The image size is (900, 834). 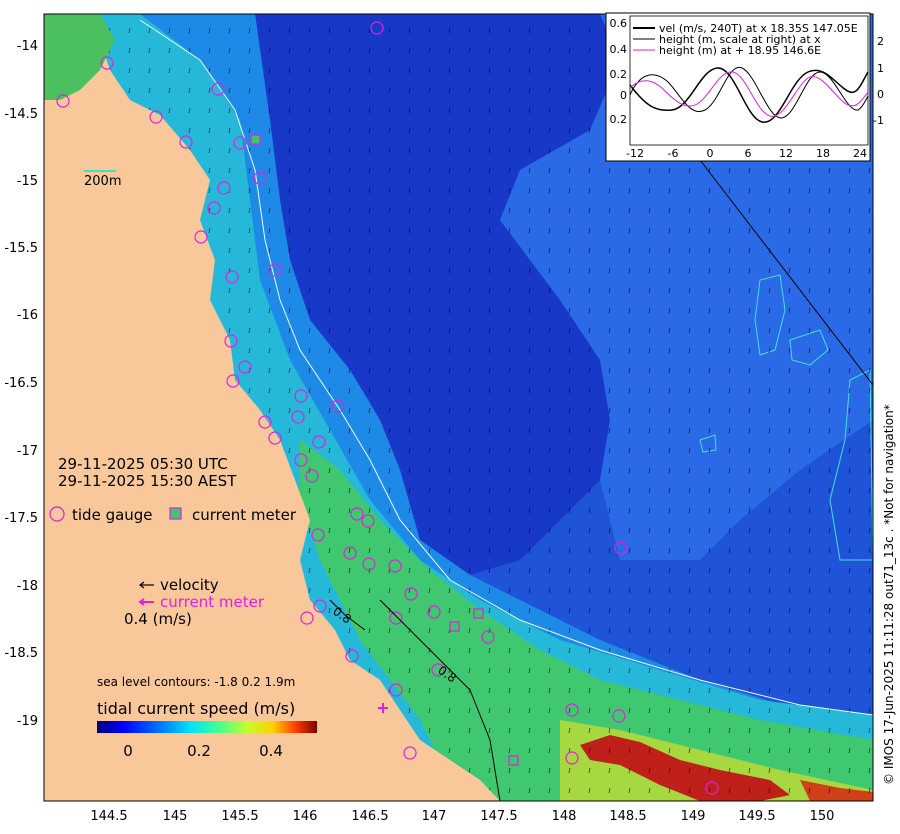 I want to click on current-meter-legend-icon, so click(x=175, y=513).